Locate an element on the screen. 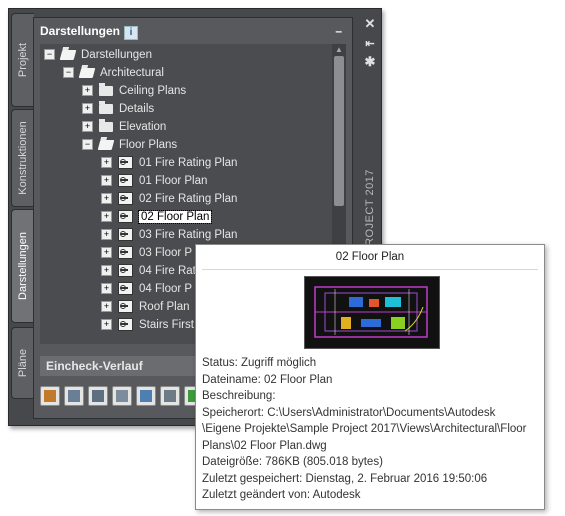  info-icon: i is located at coordinates (131, 33).